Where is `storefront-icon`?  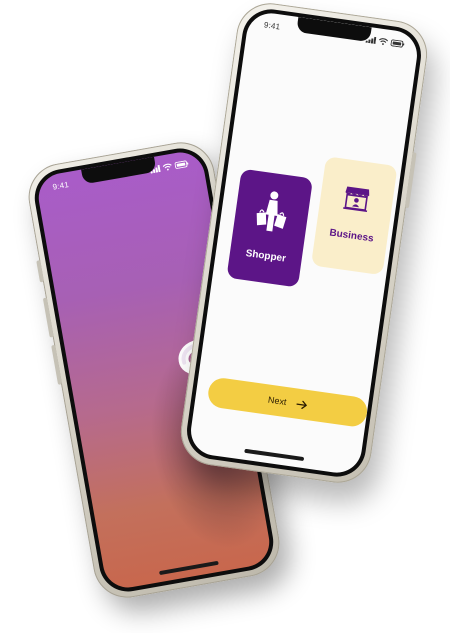 storefront-icon is located at coordinates (356, 199).